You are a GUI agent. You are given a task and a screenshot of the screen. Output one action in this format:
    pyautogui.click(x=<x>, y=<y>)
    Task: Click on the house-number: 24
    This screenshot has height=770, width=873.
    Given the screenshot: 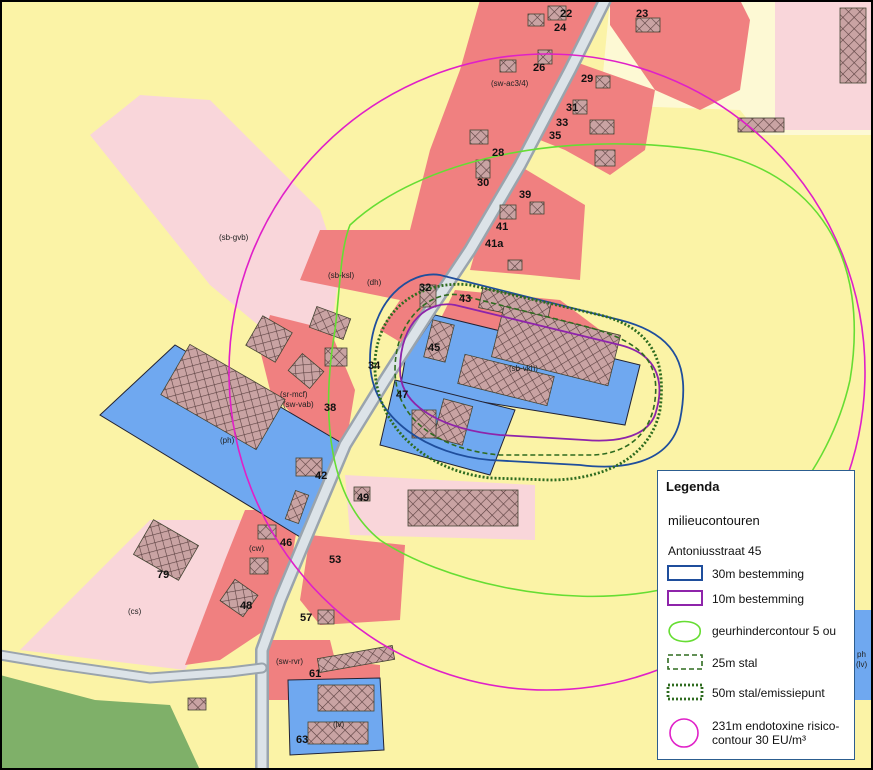 What is the action you would take?
    pyautogui.click(x=560, y=28)
    